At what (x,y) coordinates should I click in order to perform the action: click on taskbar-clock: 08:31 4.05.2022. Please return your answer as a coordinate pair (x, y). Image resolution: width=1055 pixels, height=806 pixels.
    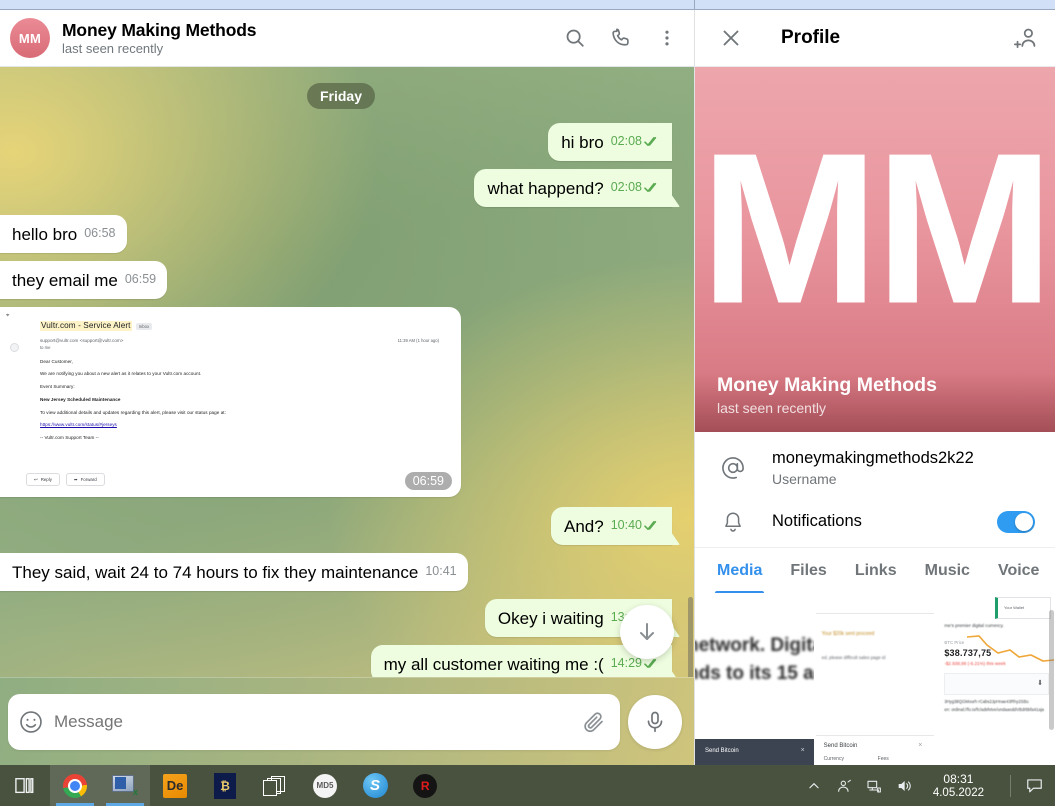
    Looking at the image, I should click on (958, 786).